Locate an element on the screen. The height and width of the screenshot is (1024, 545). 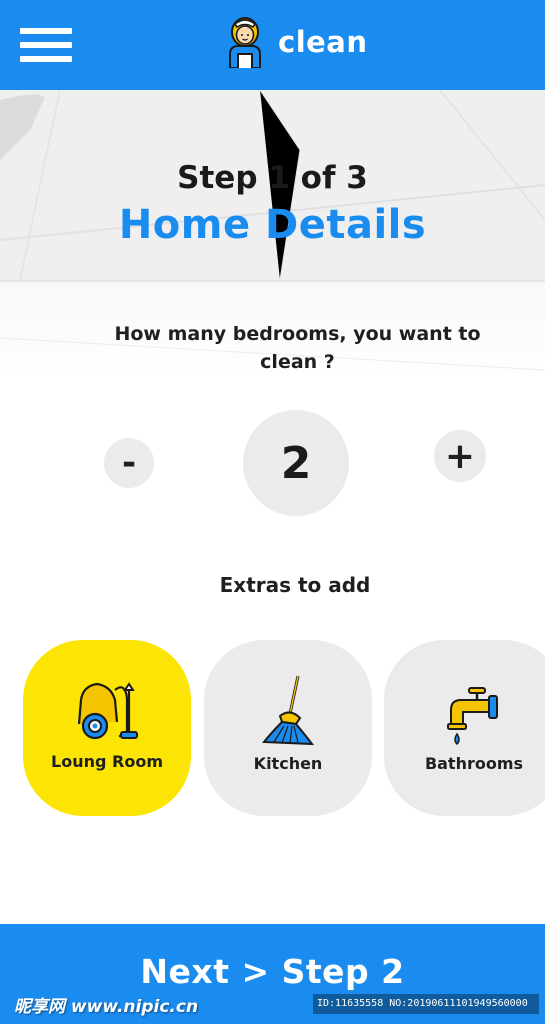
decrease-button: - is located at coordinates (129, 463).